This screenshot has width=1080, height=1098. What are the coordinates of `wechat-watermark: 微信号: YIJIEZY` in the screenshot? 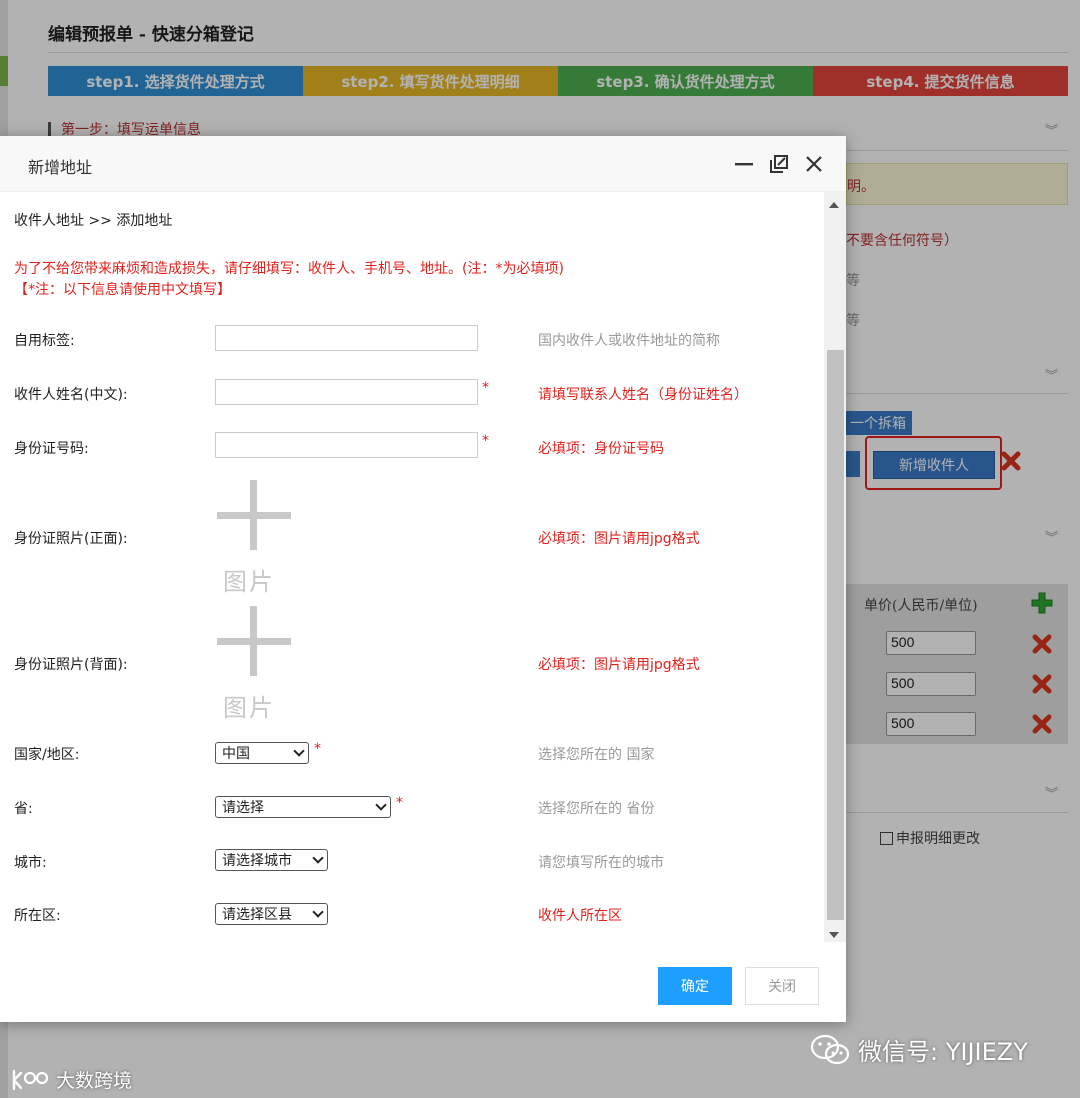 It's located at (919, 1049).